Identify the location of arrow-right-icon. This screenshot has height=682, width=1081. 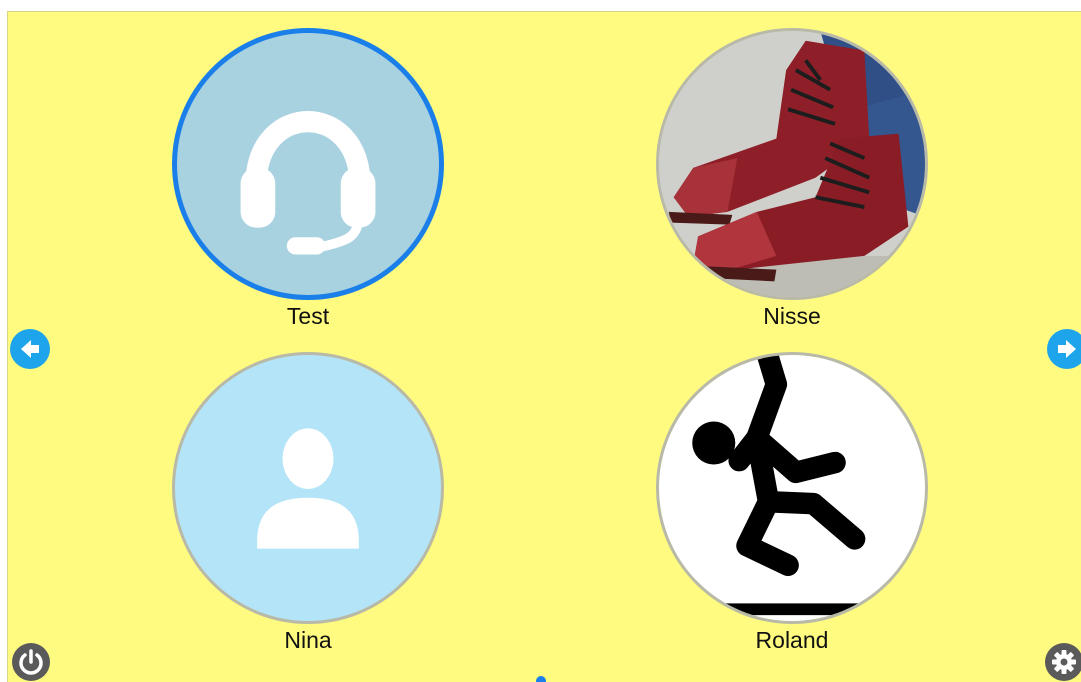
(1064, 349).